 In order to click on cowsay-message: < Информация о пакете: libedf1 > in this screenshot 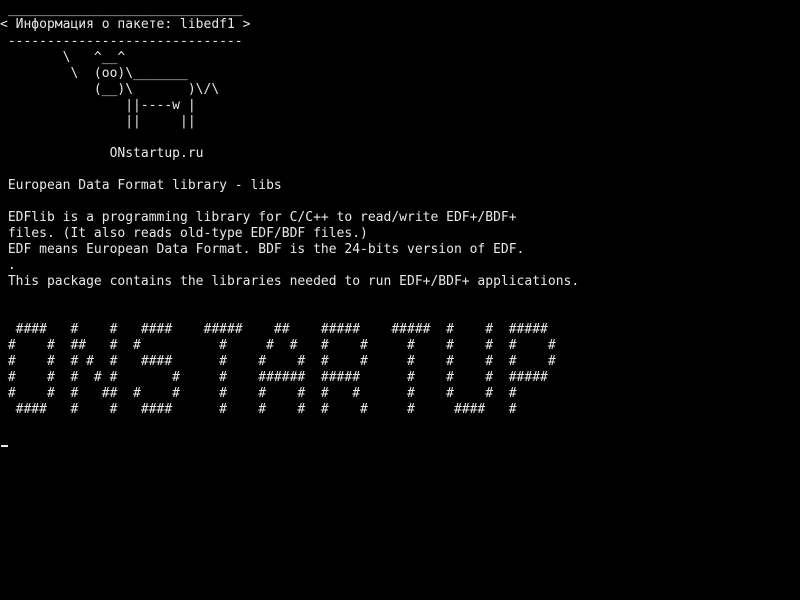, I will do `click(125, 24)`.